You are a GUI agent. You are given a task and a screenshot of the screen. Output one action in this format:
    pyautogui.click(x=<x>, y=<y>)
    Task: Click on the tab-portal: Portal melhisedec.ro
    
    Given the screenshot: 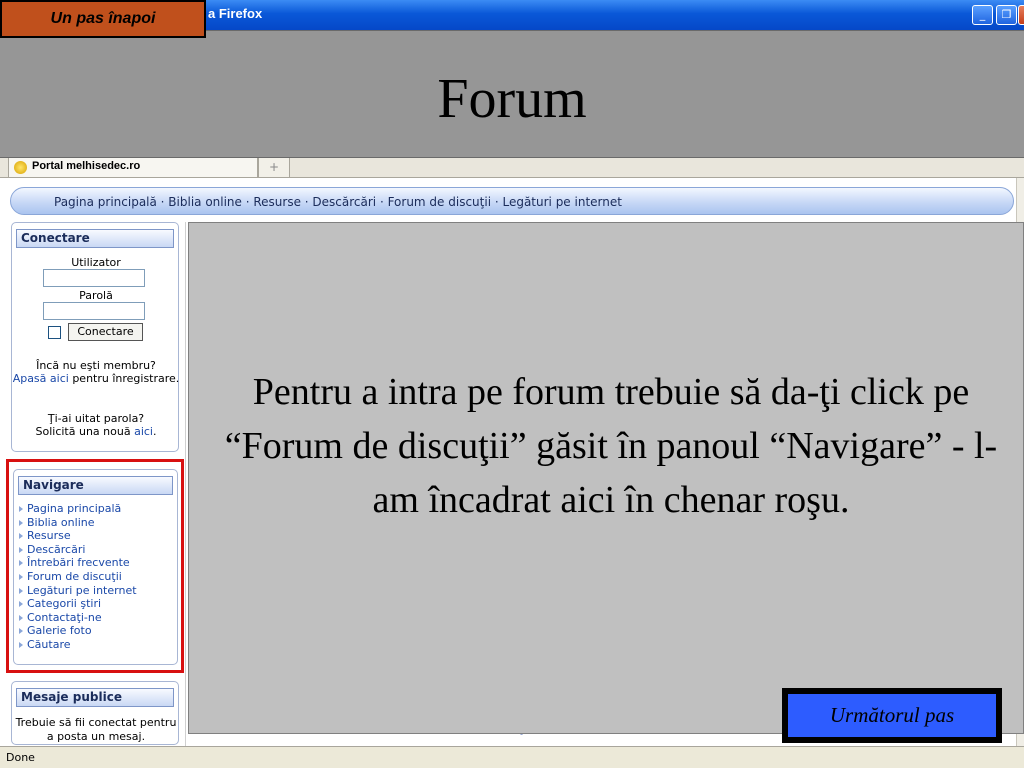 What is the action you would take?
    pyautogui.click(x=133, y=168)
    